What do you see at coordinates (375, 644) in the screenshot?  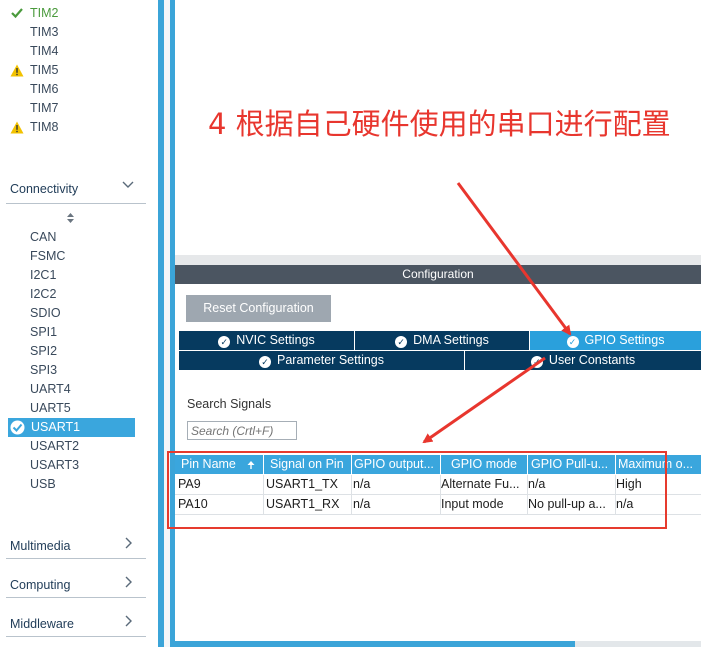 I see `horizontal-scrollbar-thumb` at bounding box center [375, 644].